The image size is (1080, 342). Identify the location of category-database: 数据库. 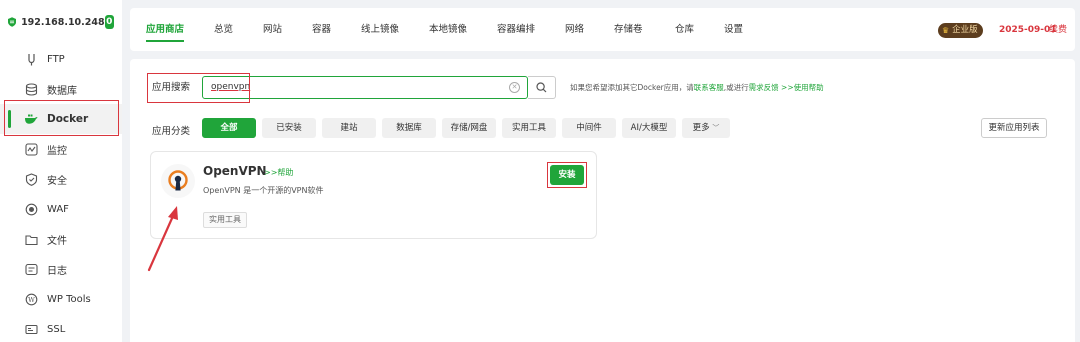
(409, 128).